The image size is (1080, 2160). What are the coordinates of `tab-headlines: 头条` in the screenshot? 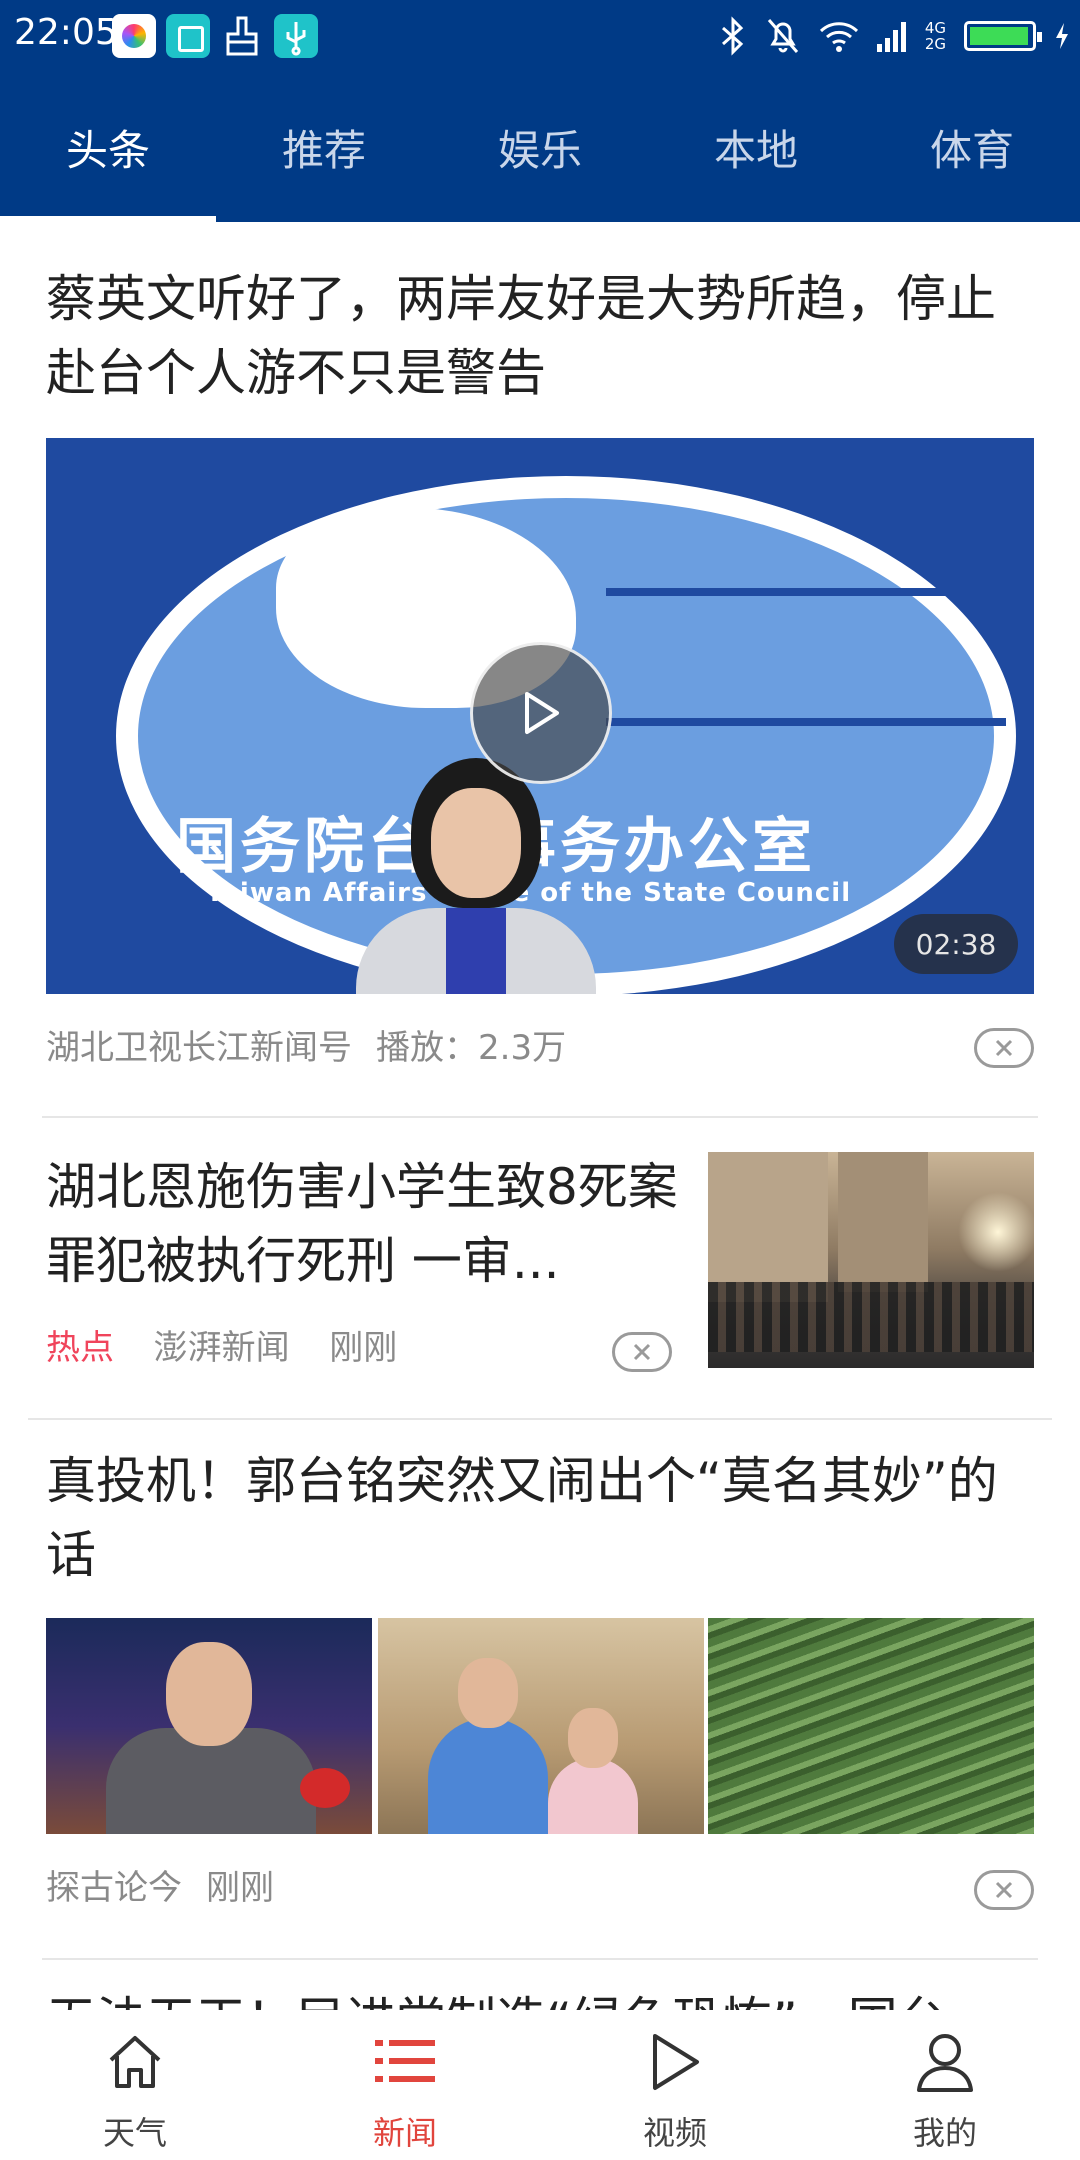 It's located at (108, 147).